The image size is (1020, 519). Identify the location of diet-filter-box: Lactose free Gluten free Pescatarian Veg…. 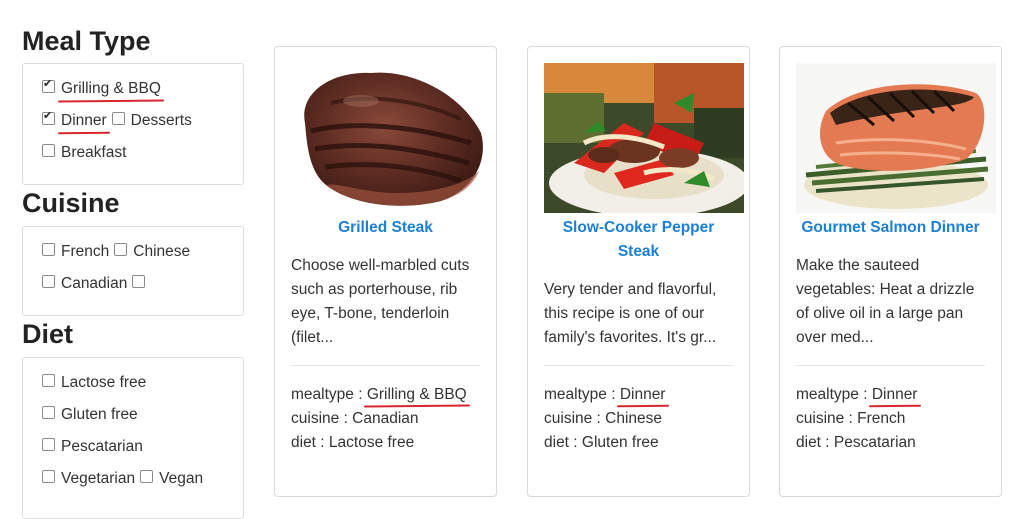
(133, 438).